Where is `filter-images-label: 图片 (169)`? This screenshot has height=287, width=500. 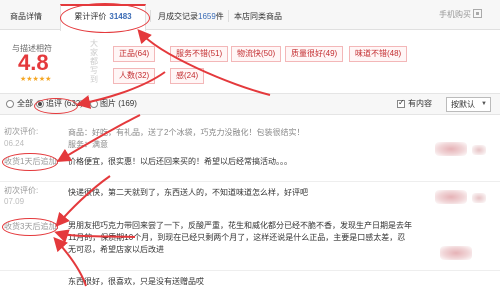
filter-images-label: 图片 (169) is located at coordinates (118, 104).